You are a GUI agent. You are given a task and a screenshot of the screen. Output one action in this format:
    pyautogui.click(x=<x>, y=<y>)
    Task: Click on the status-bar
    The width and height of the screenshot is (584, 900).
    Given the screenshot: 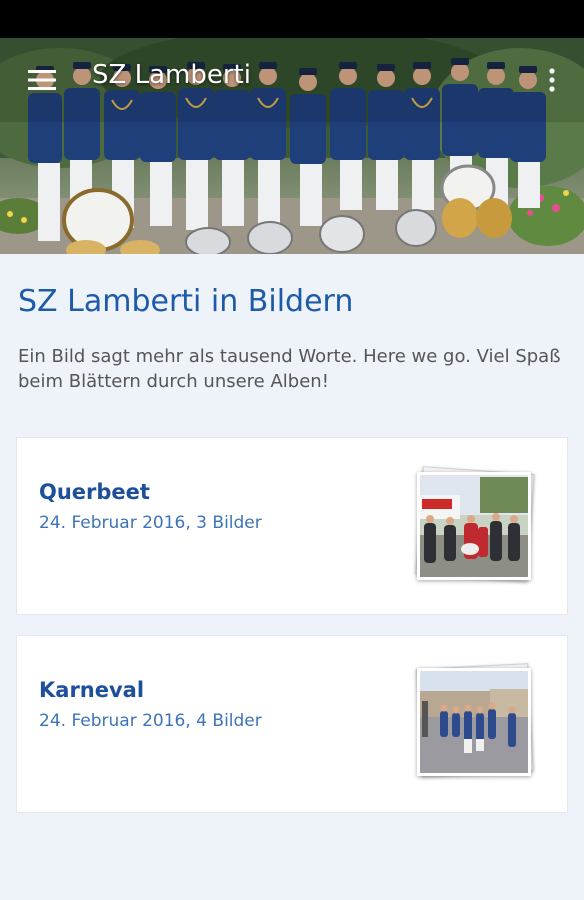 What is the action you would take?
    pyautogui.click(x=292, y=19)
    